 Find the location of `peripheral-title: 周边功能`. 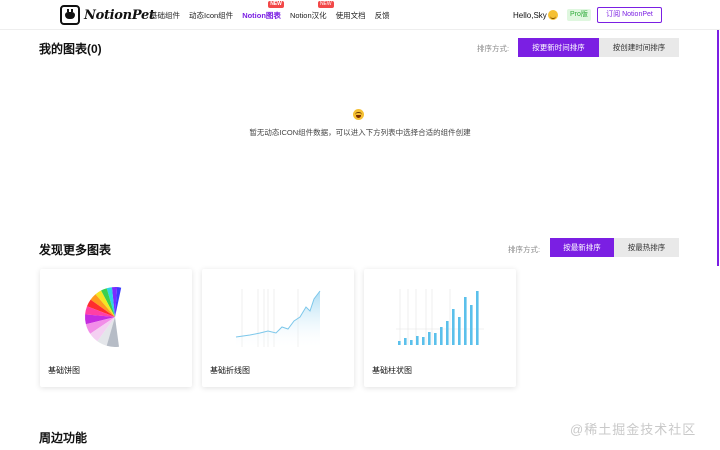

peripheral-title: 周边功能 is located at coordinates (63, 438).